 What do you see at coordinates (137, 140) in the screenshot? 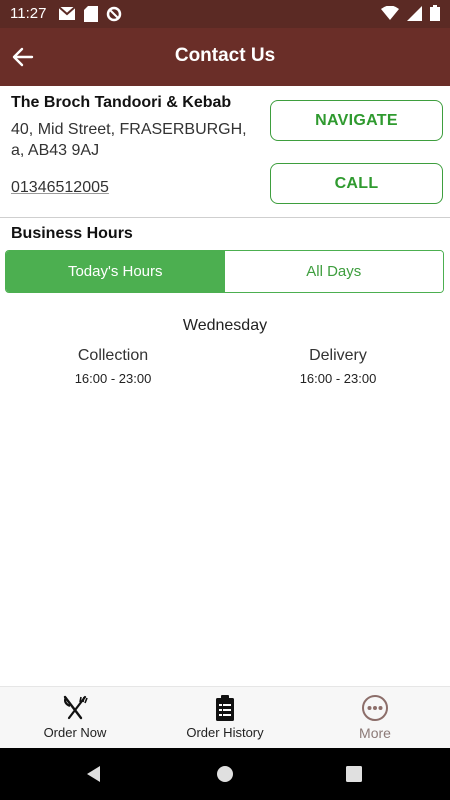
I see `restaurant-address: 40, Mid Street, FRASERBURGH, a, AB43 9AJ` at bounding box center [137, 140].